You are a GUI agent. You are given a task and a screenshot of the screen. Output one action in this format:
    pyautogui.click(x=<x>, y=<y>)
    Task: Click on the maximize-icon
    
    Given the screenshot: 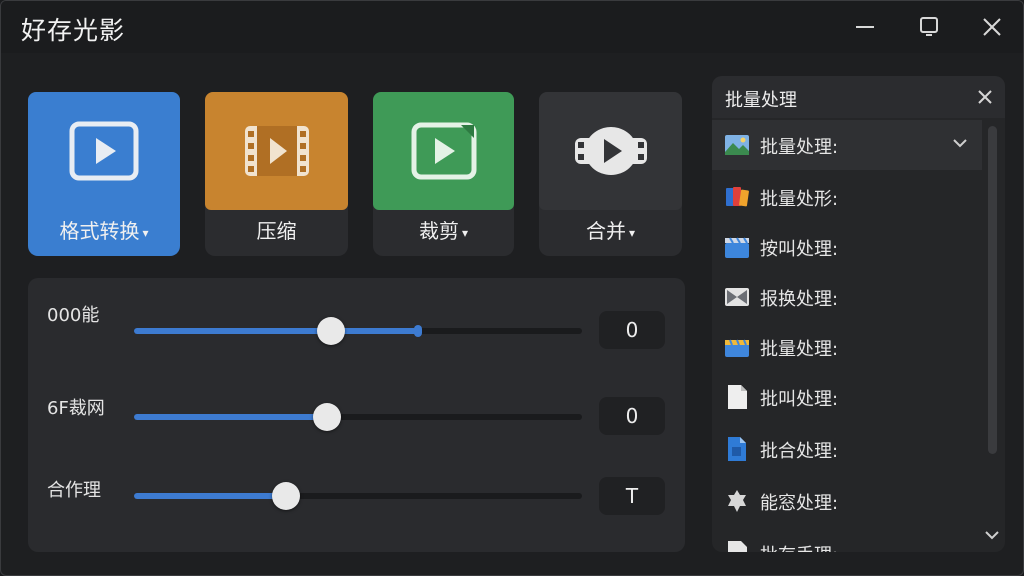 What is the action you would take?
    pyautogui.click(x=929, y=26)
    